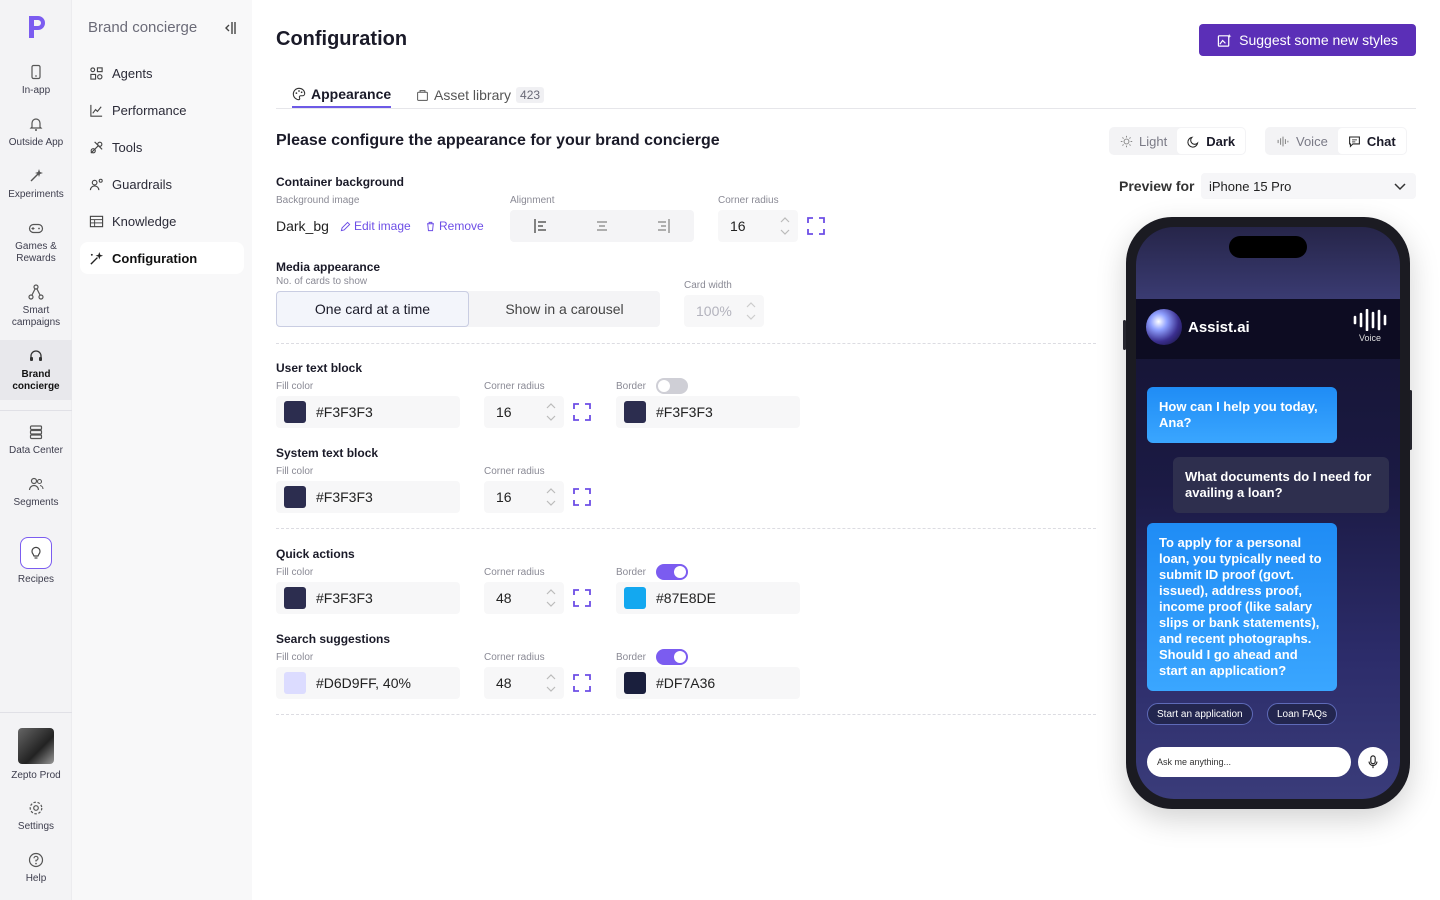 Image resolution: width=1440 pixels, height=900 pixels. Describe the element at coordinates (36, 868) in the screenshot. I see `rail-item-help: Help` at that location.